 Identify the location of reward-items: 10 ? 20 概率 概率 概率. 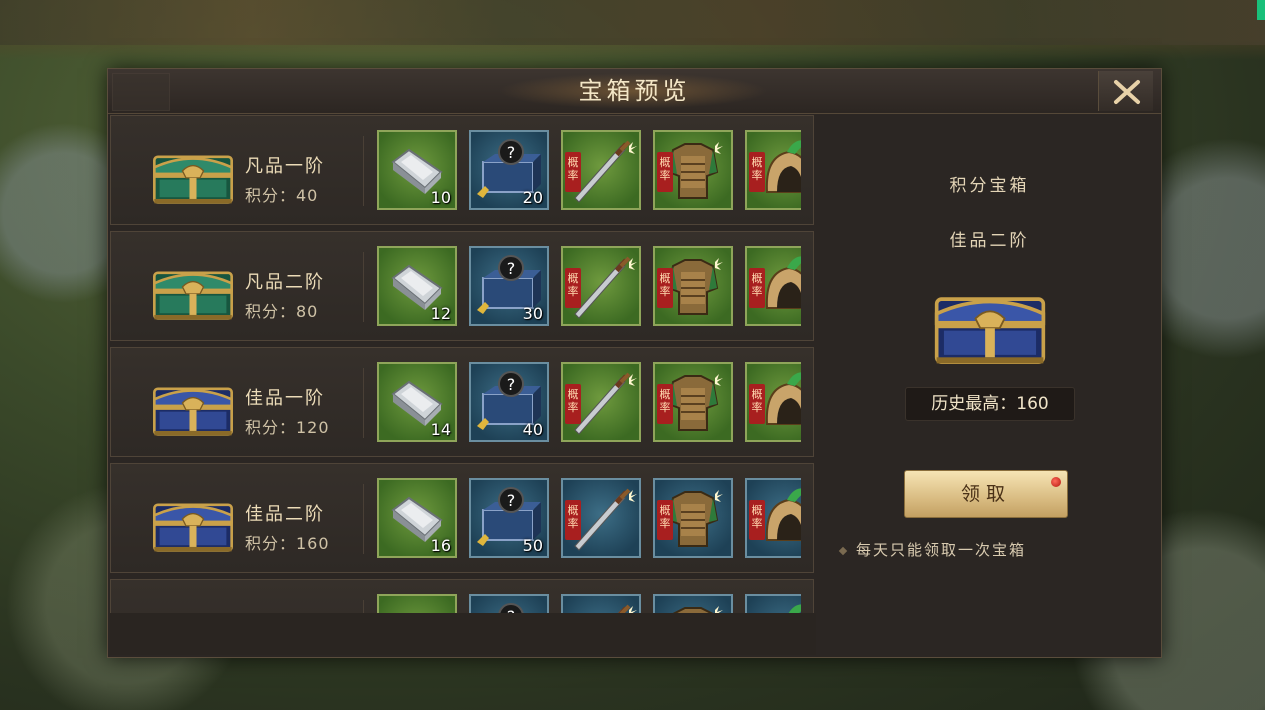
(589, 172).